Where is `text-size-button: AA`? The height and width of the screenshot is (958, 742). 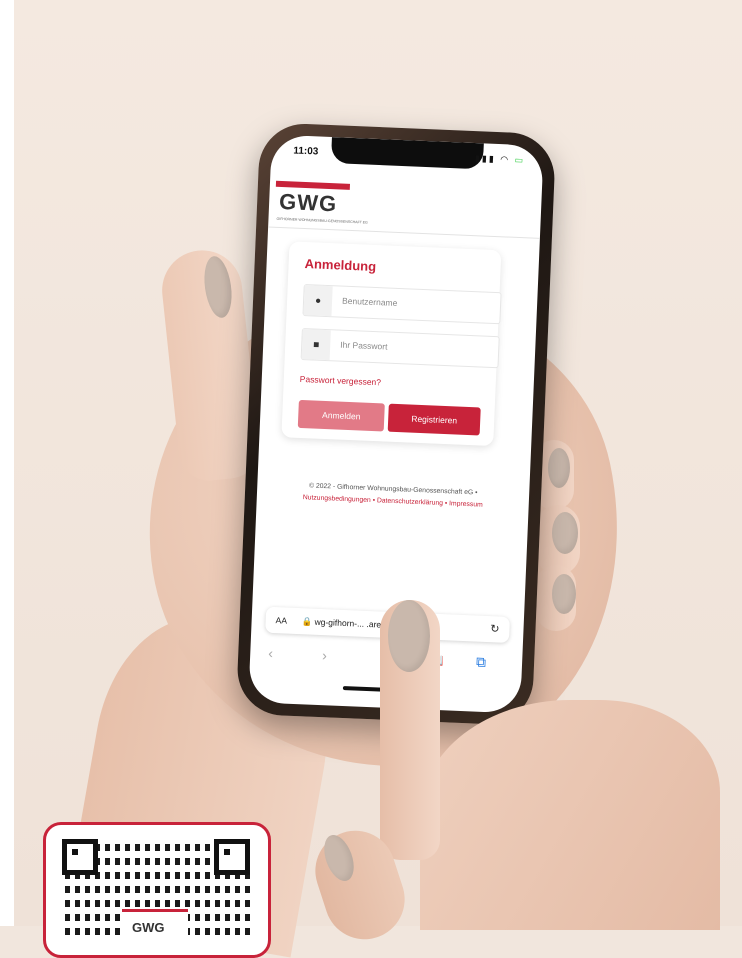 text-size-button: AA is located at coordinates (281, 620).